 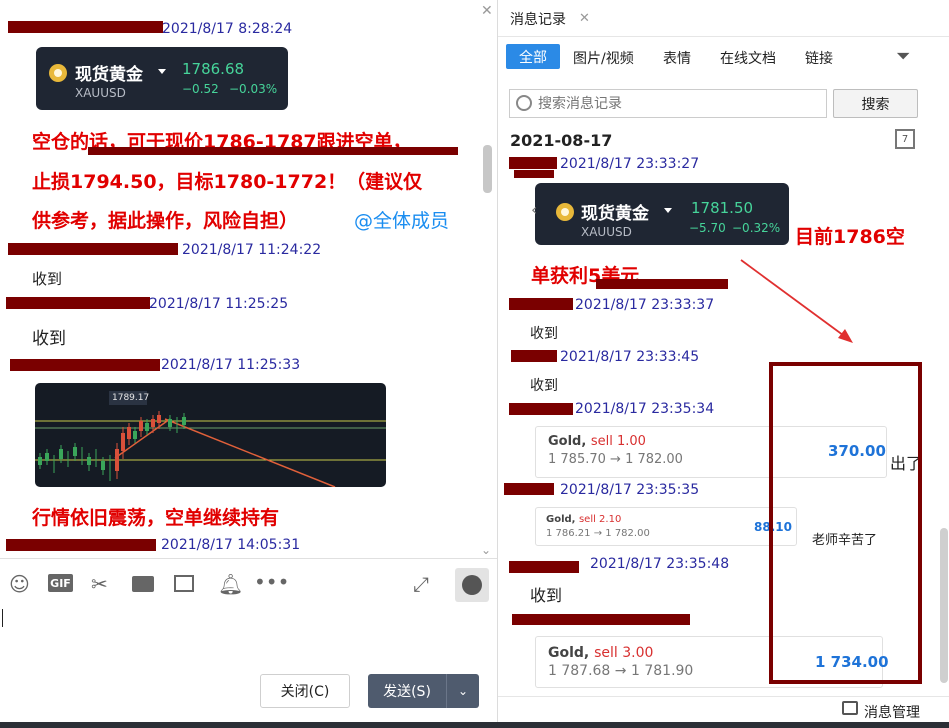 What do you see at coordinates (401, 219) in the screenshot?
I see `mention-all-members: @全体成员` at bounding box center [401, 219].